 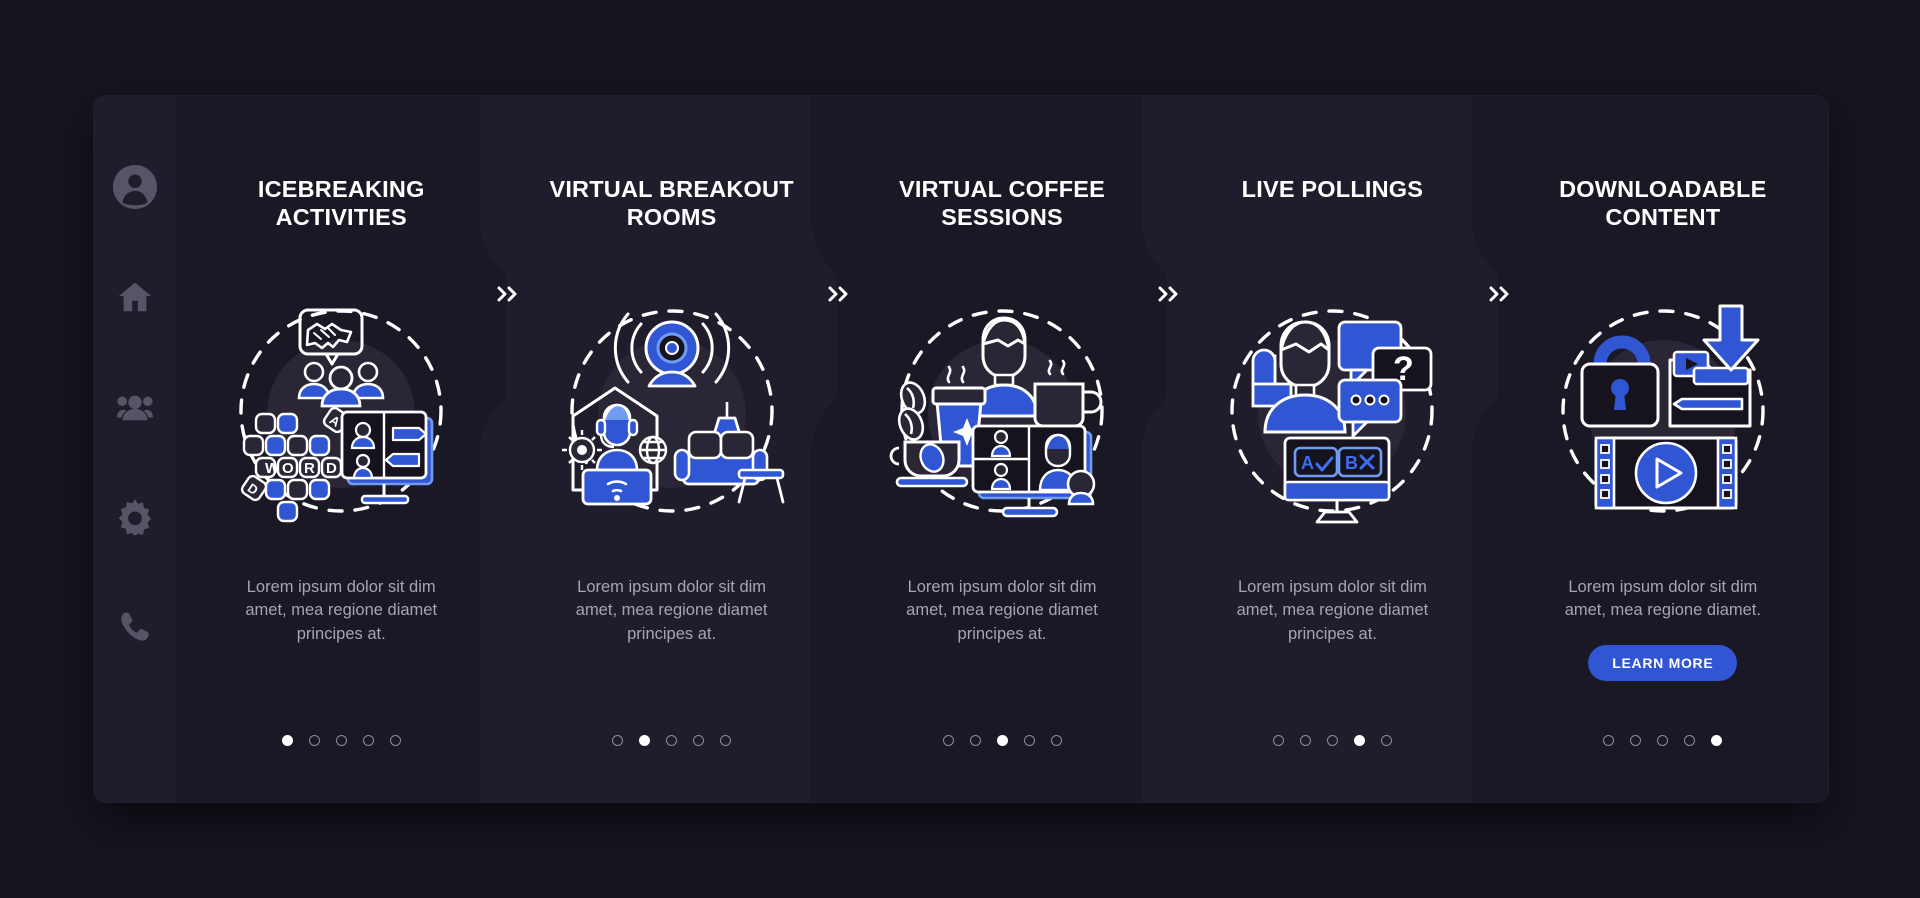 I want to click on people-group-icon, so click(x=135, y=407).